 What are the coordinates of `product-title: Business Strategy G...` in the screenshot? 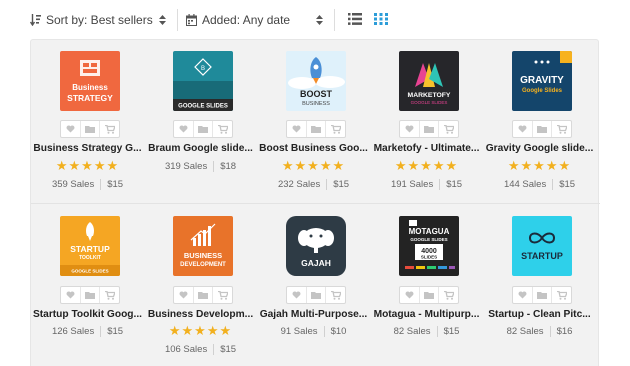 It's located at (87, 148).